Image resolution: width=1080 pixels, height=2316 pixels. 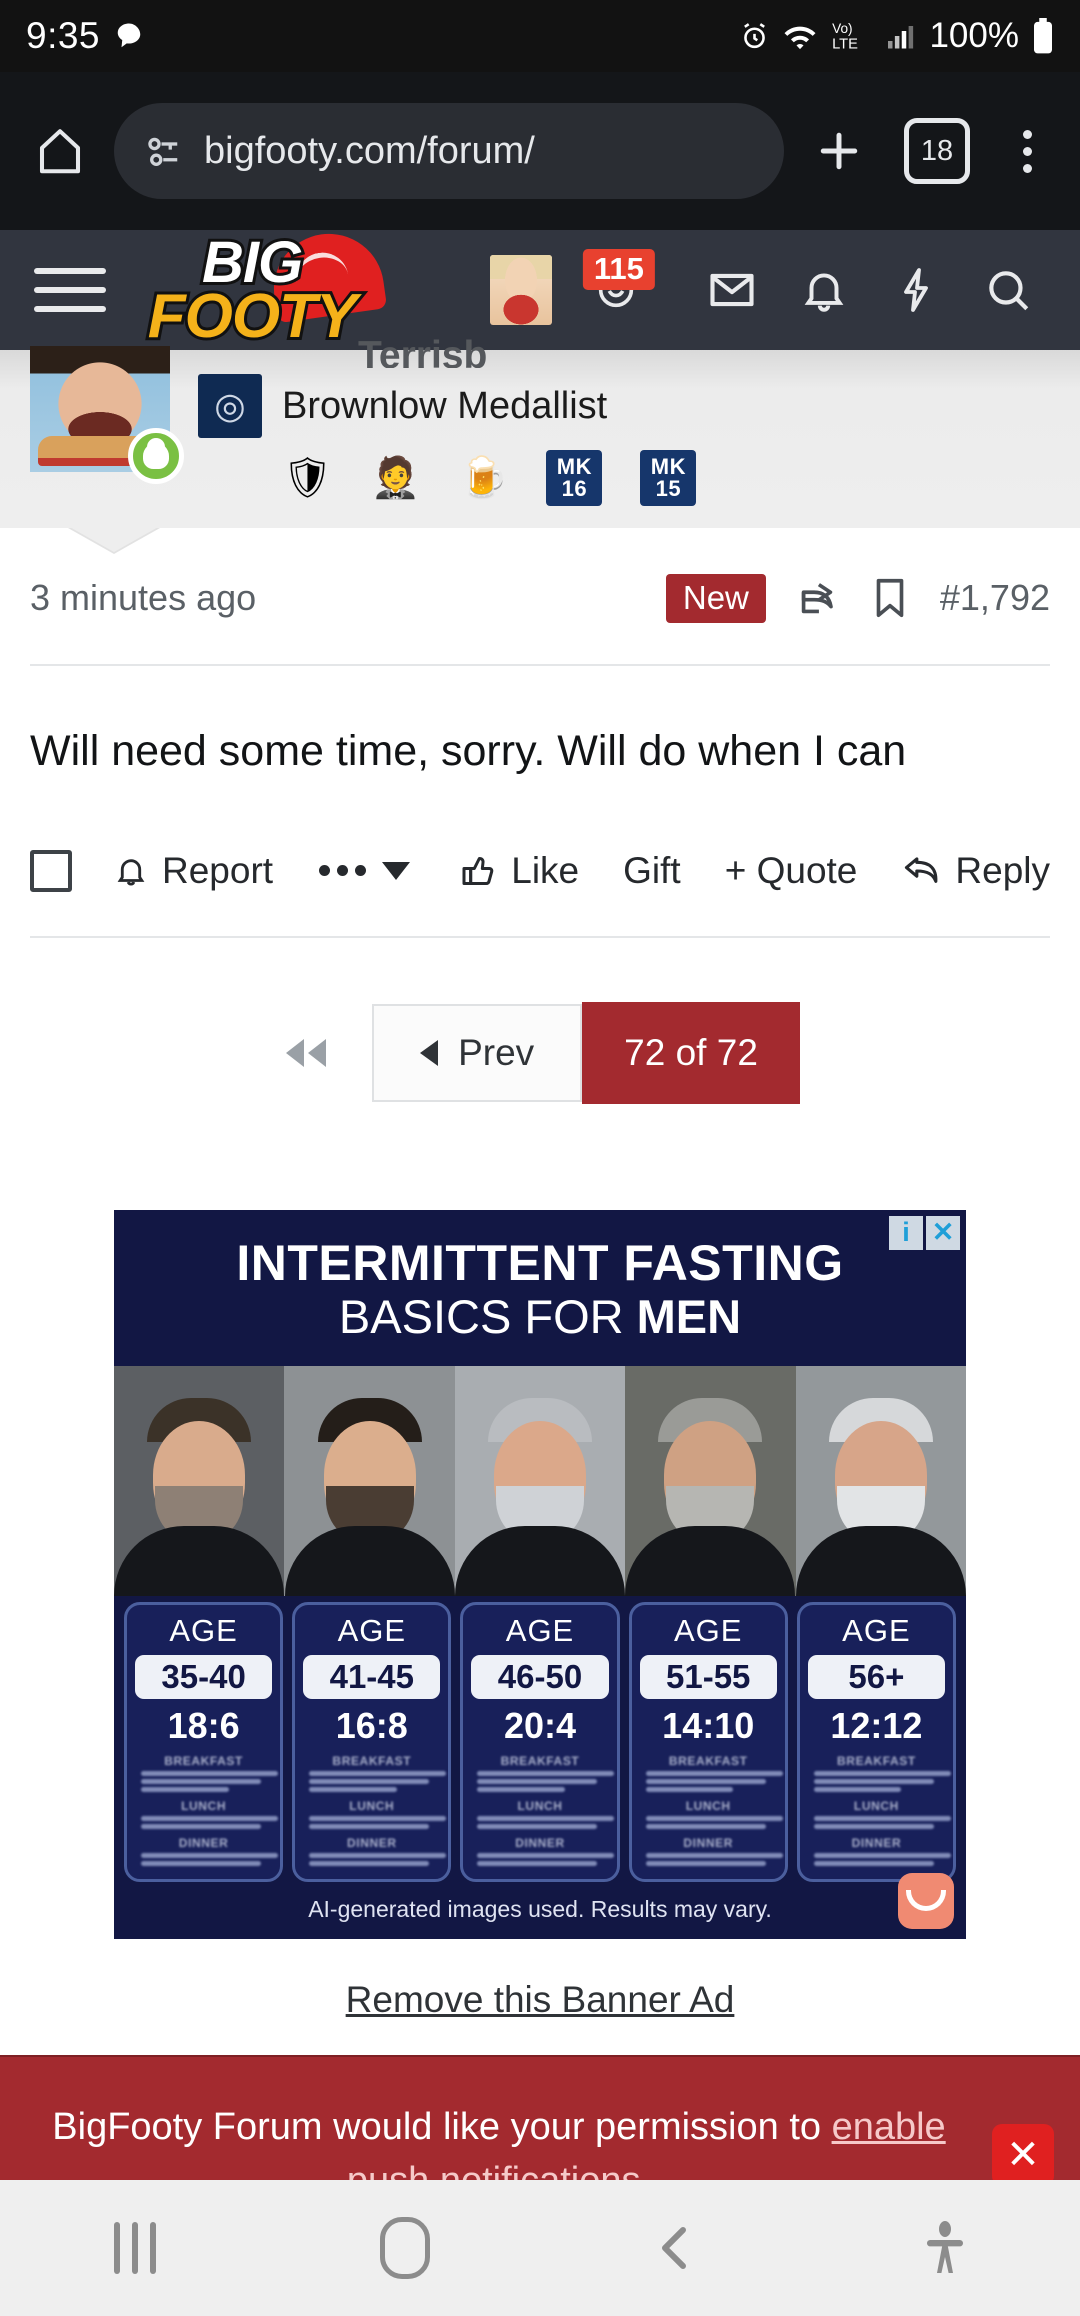 I want to click on post-number: #1,792, so click(x=995, y=598).